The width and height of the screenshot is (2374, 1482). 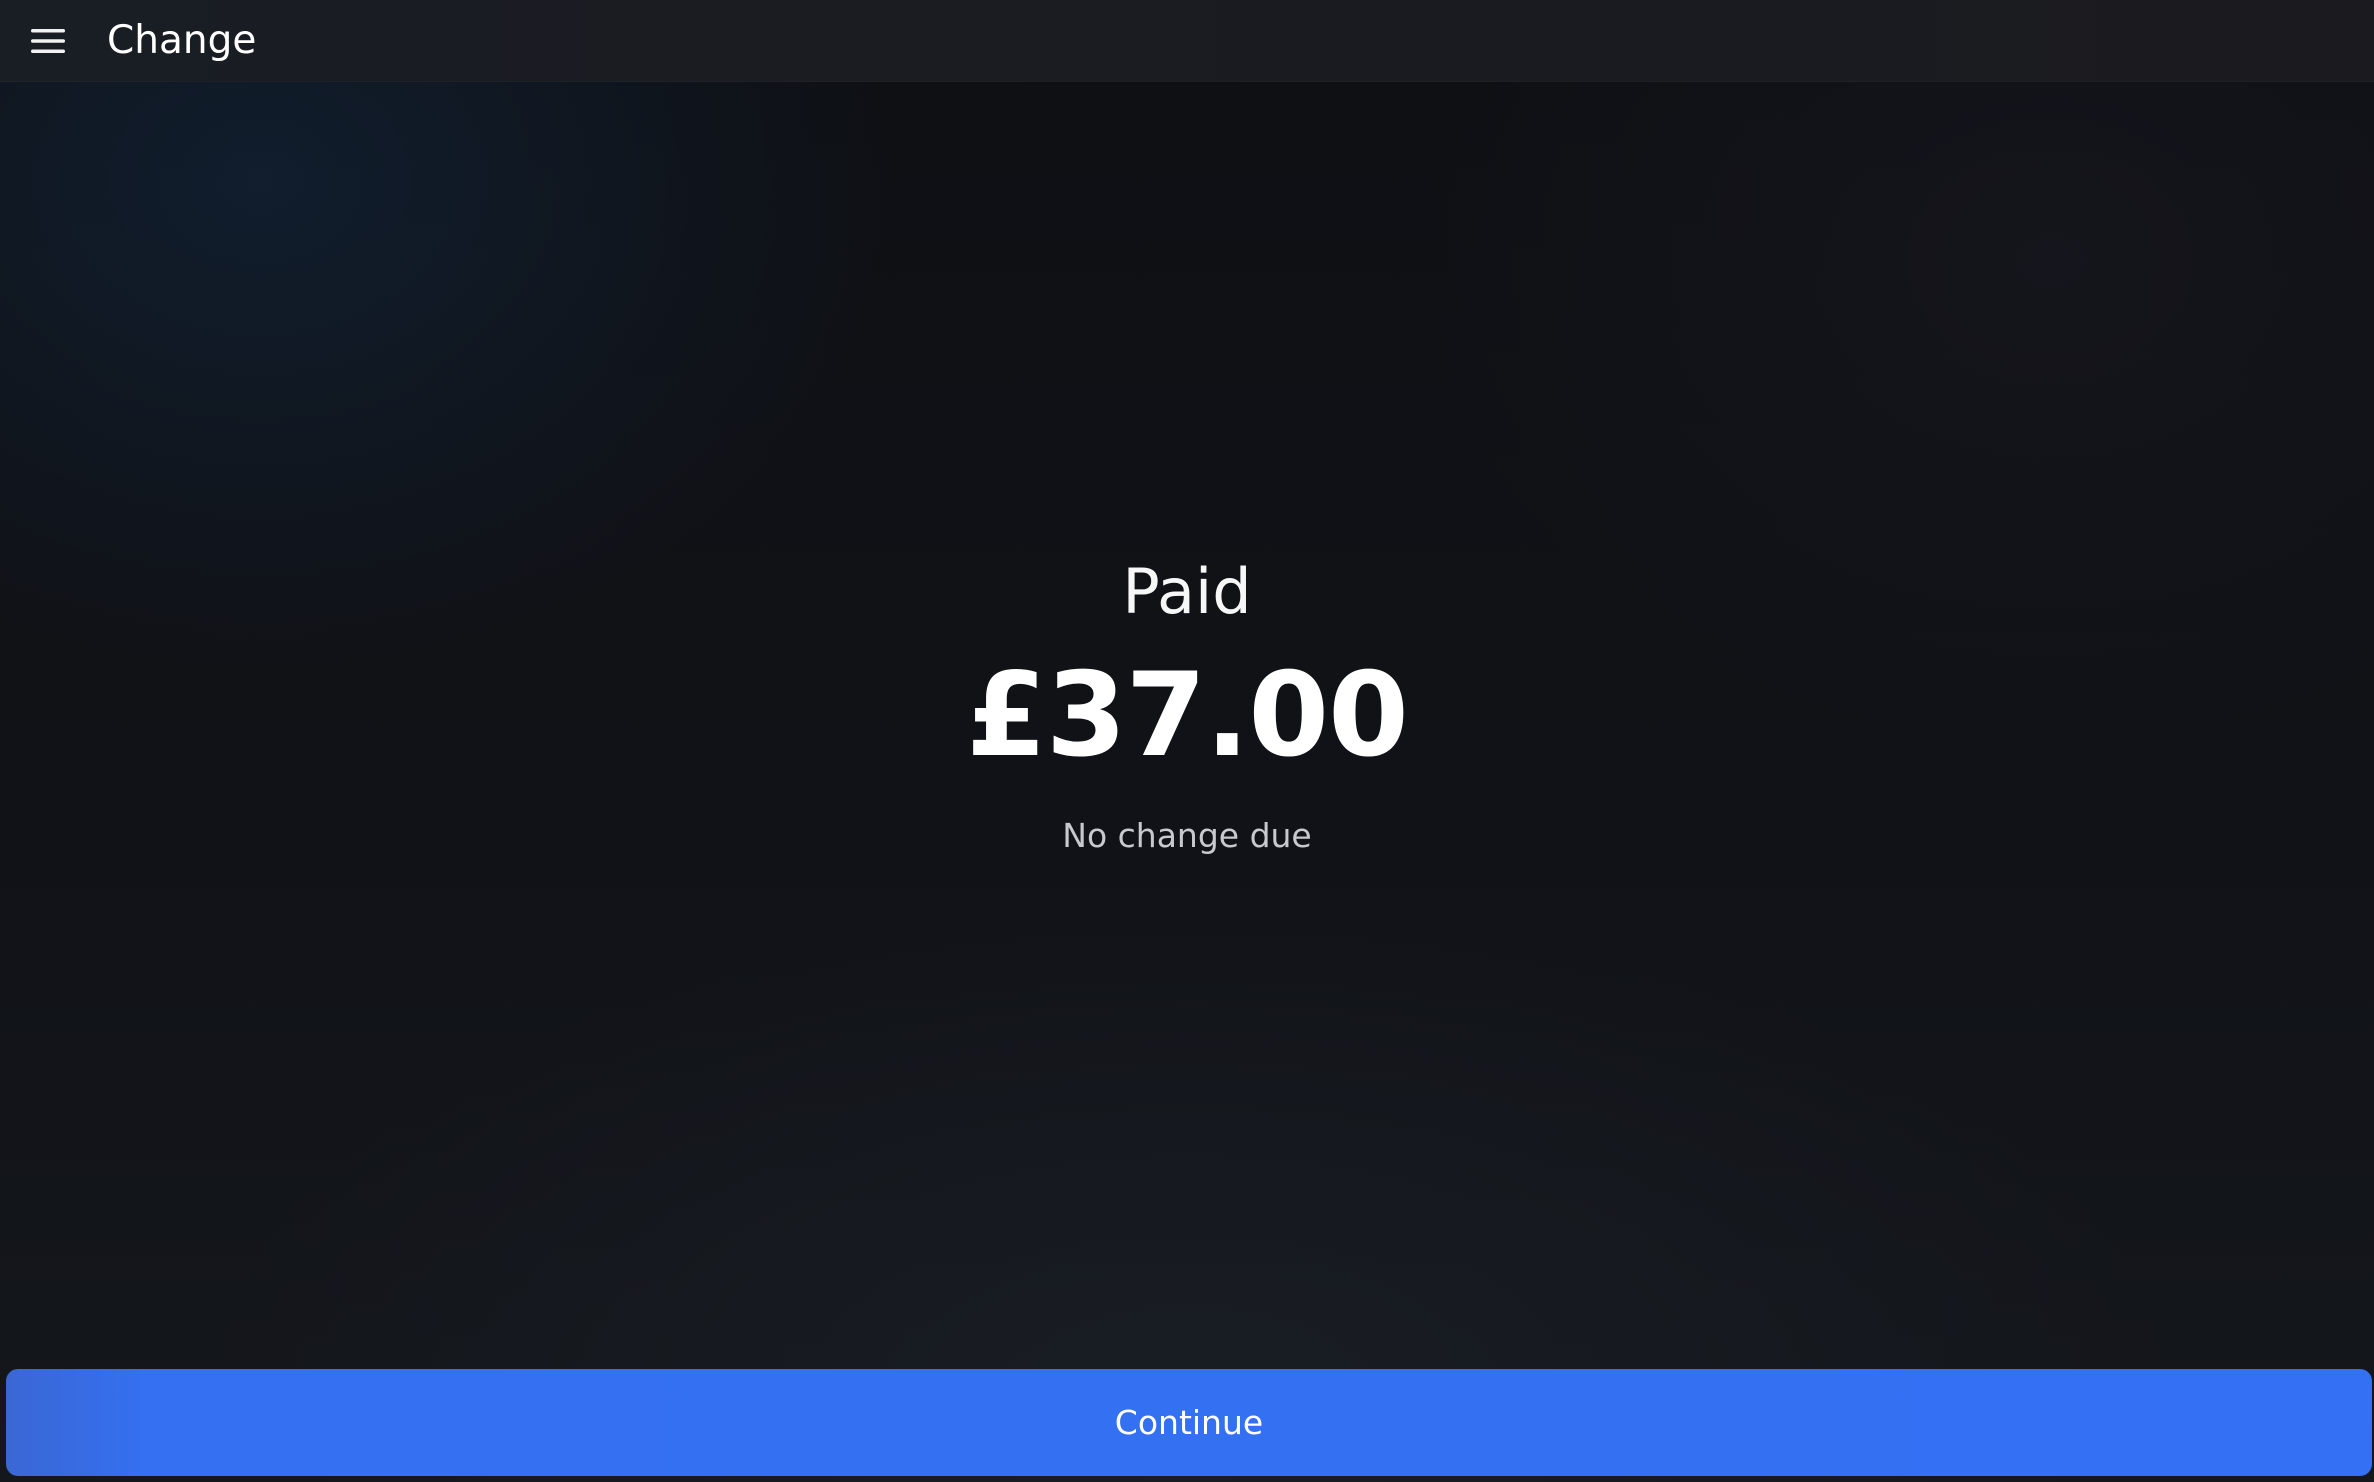 What do you see at coordinates (1189, 1422) in the screenshot?
I see `continue-button: Continue` at bounding box center [1189, 1422].